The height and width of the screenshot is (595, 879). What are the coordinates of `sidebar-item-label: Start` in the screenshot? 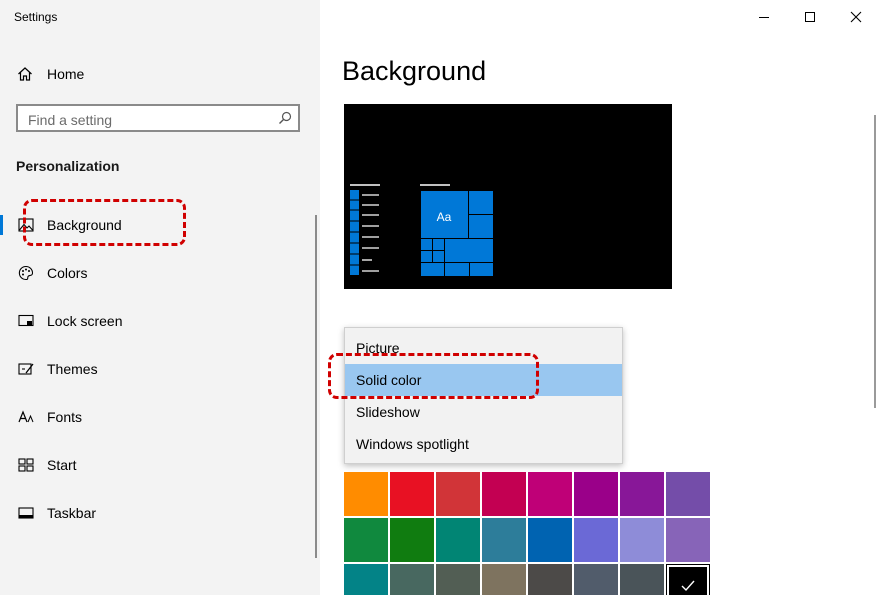 It's located at (62, 465).